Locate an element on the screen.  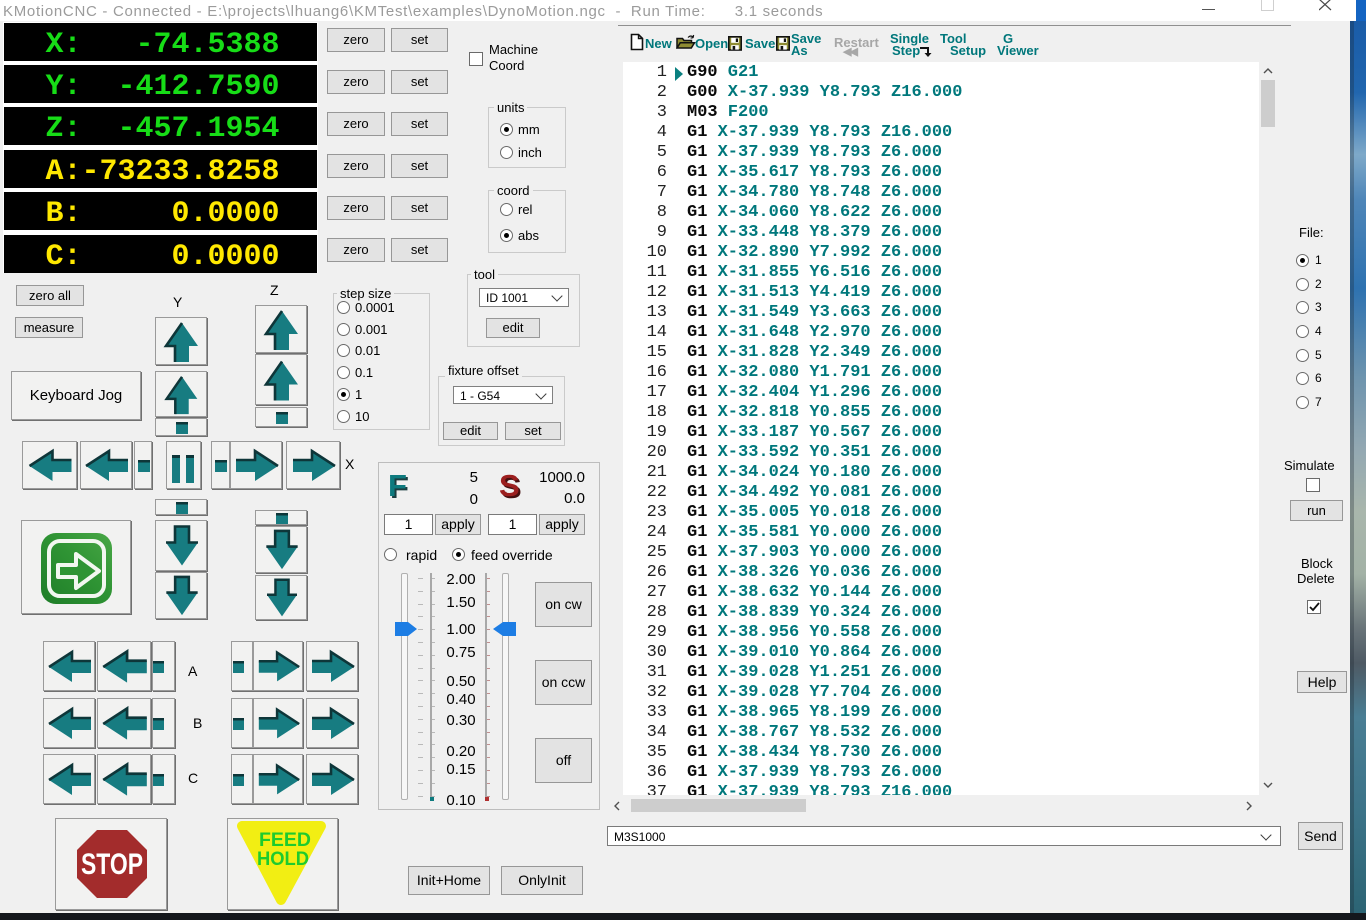
svg-text: STOP is located at coordinates (112, 864).